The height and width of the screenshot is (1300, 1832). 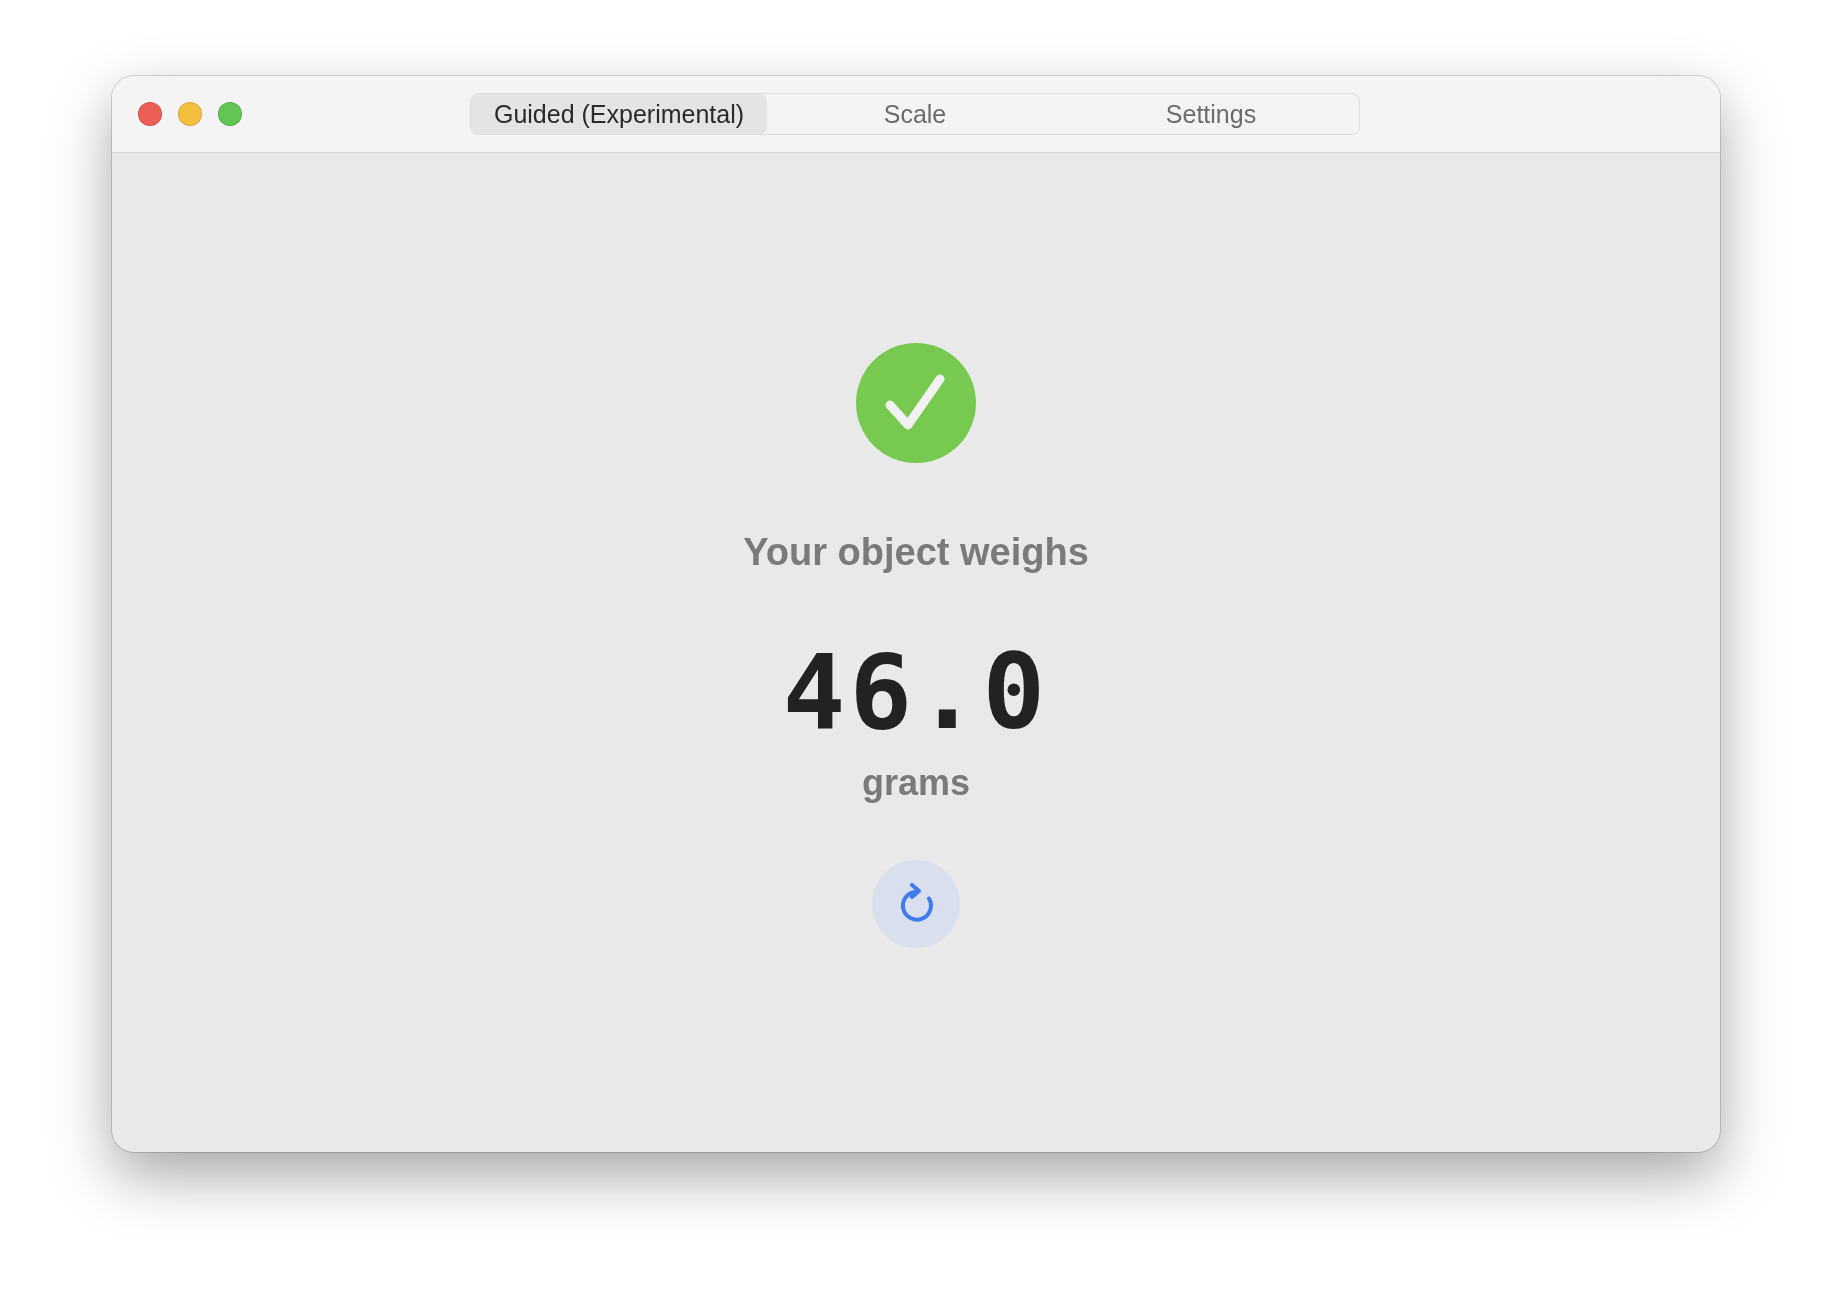 I want to click on tab: Guided (Experimental), so click(x=619, y=114).